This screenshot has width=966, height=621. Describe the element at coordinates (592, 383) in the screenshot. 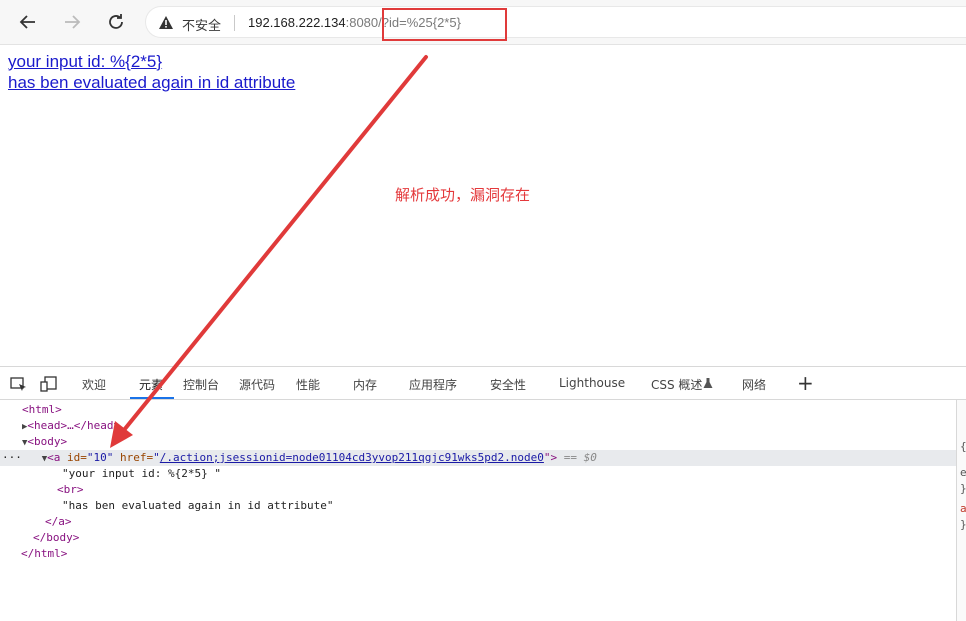

I see `tab-lighthouse: Lighthouse` at that location.